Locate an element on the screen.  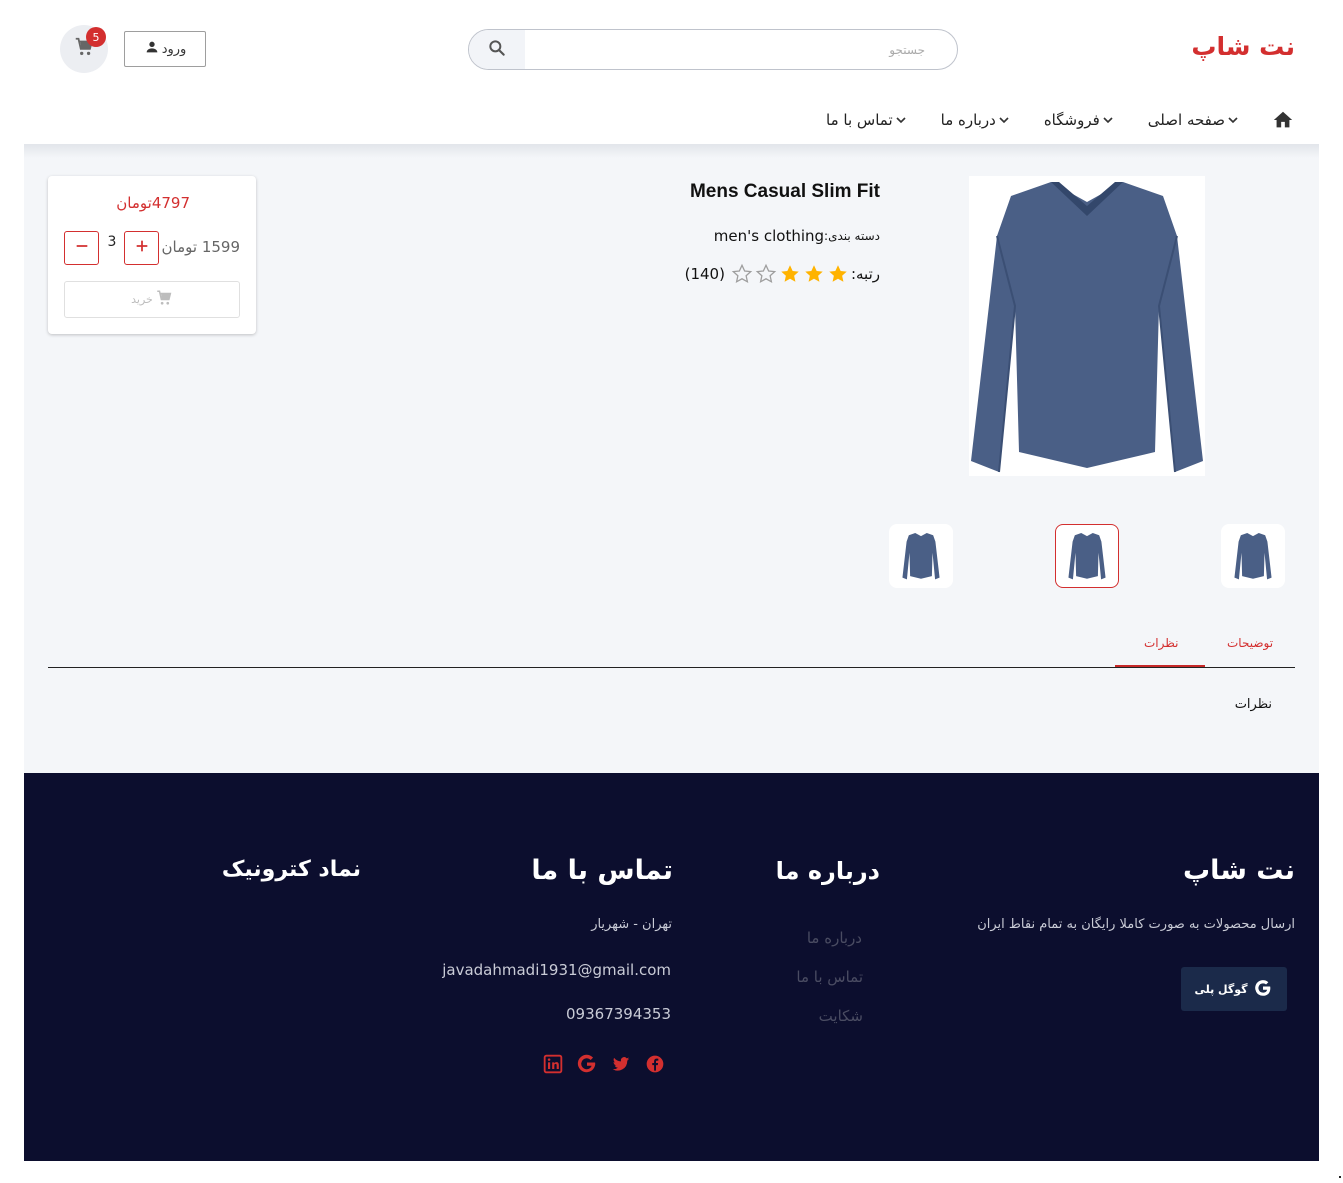
product-rating: رتبه: (140) is located at coordinates (782, 274).